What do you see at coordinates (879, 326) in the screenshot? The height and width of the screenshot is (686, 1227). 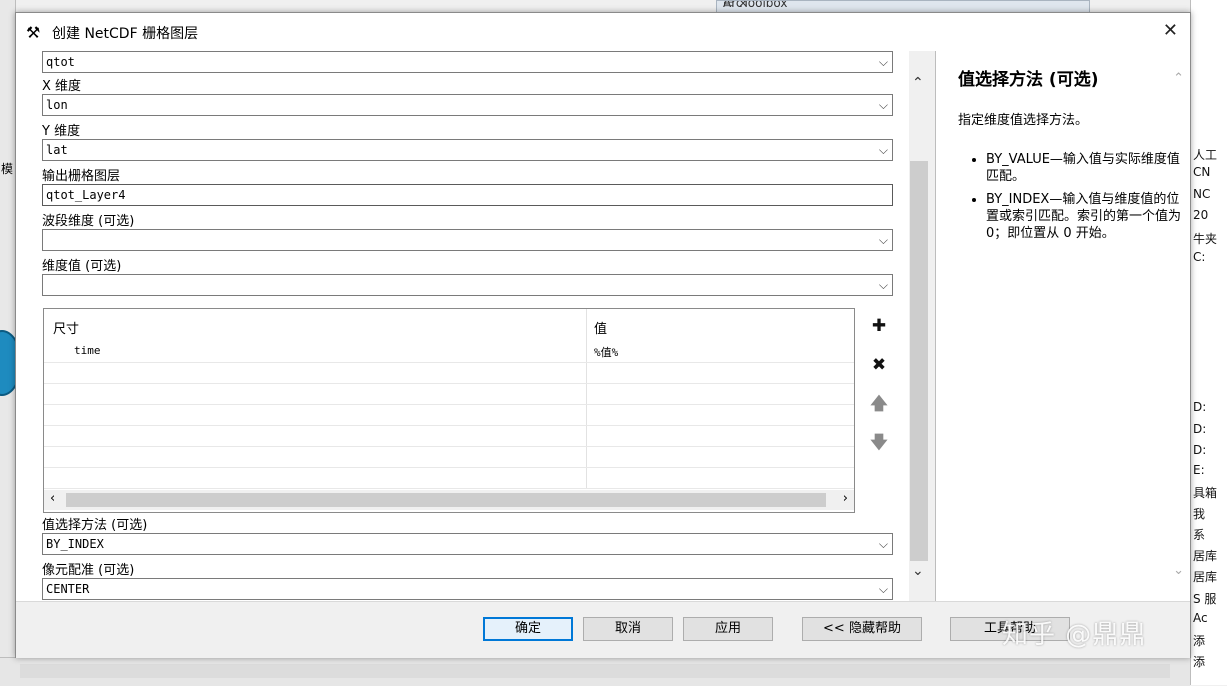 I see `add-row-button: ✚` at bounding box center [879, 326].